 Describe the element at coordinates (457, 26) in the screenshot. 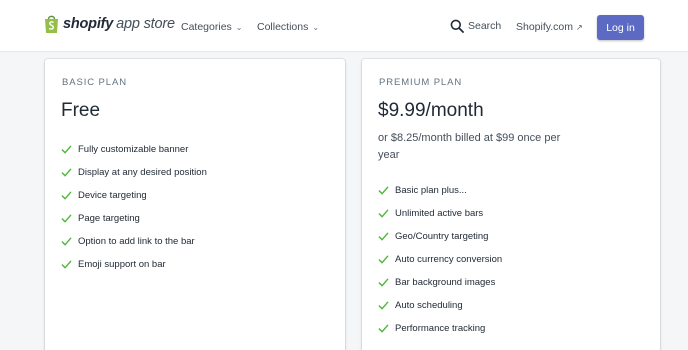

I see `search-icon` at that location.